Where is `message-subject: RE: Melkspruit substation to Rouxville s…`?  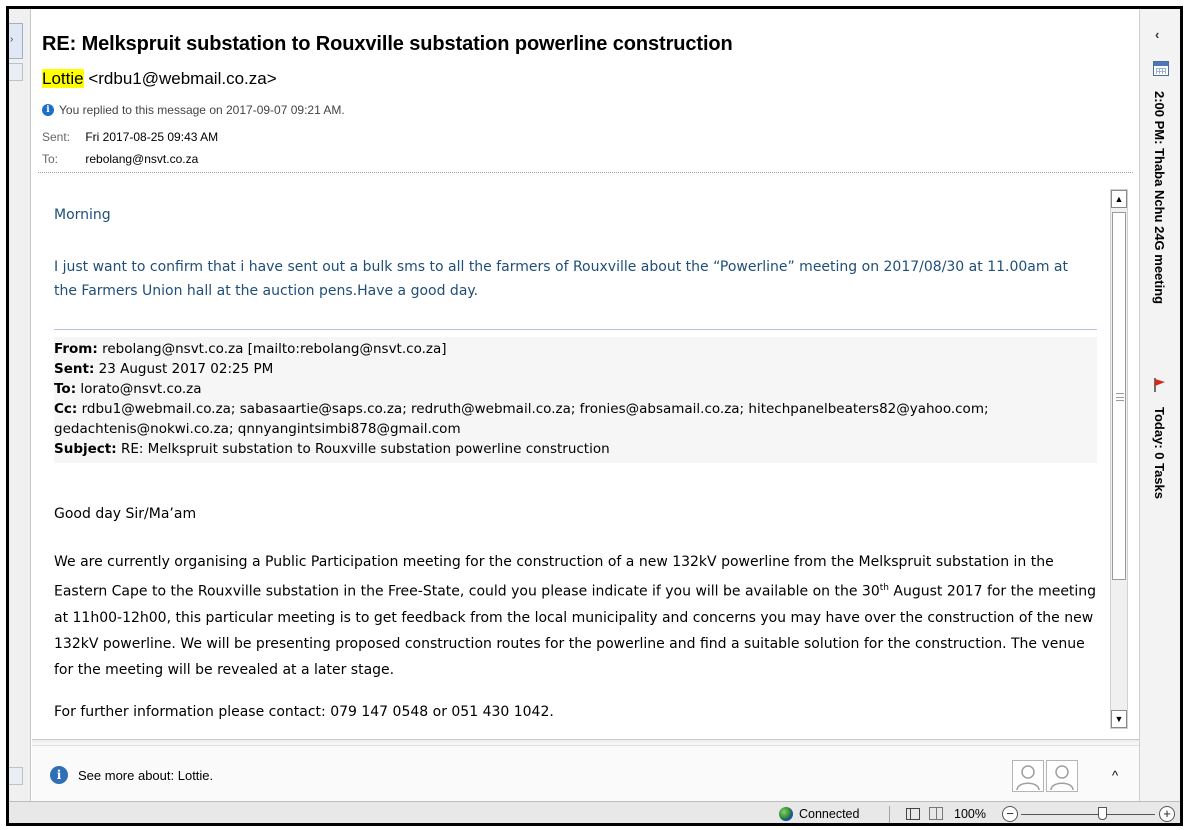 message-subject: RE: Melkspruit substation to Rouxville s… is located at coordinates (387, 44).